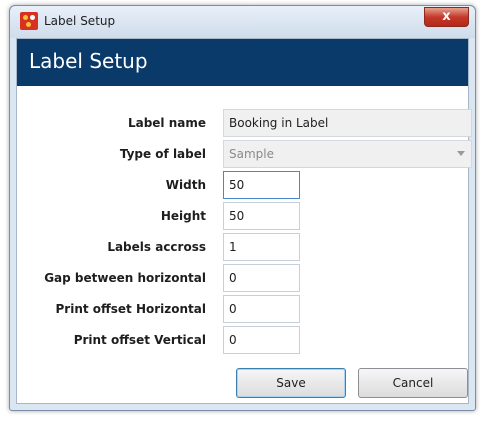 The width and height of the screenshot is (494, 421). I want to click on width-label: Width, so click(185, 185).